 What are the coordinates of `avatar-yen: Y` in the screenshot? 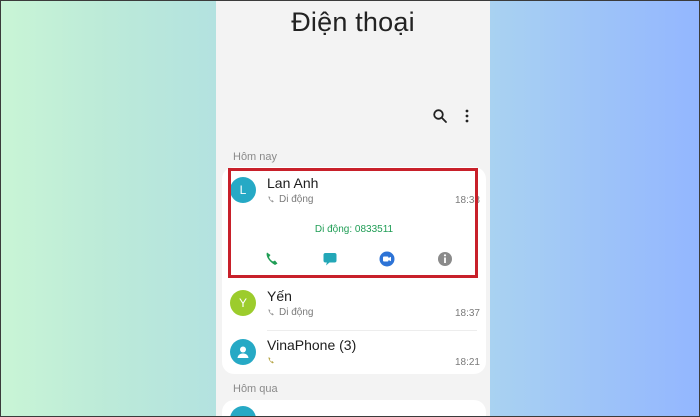 It's located at (243, 303).